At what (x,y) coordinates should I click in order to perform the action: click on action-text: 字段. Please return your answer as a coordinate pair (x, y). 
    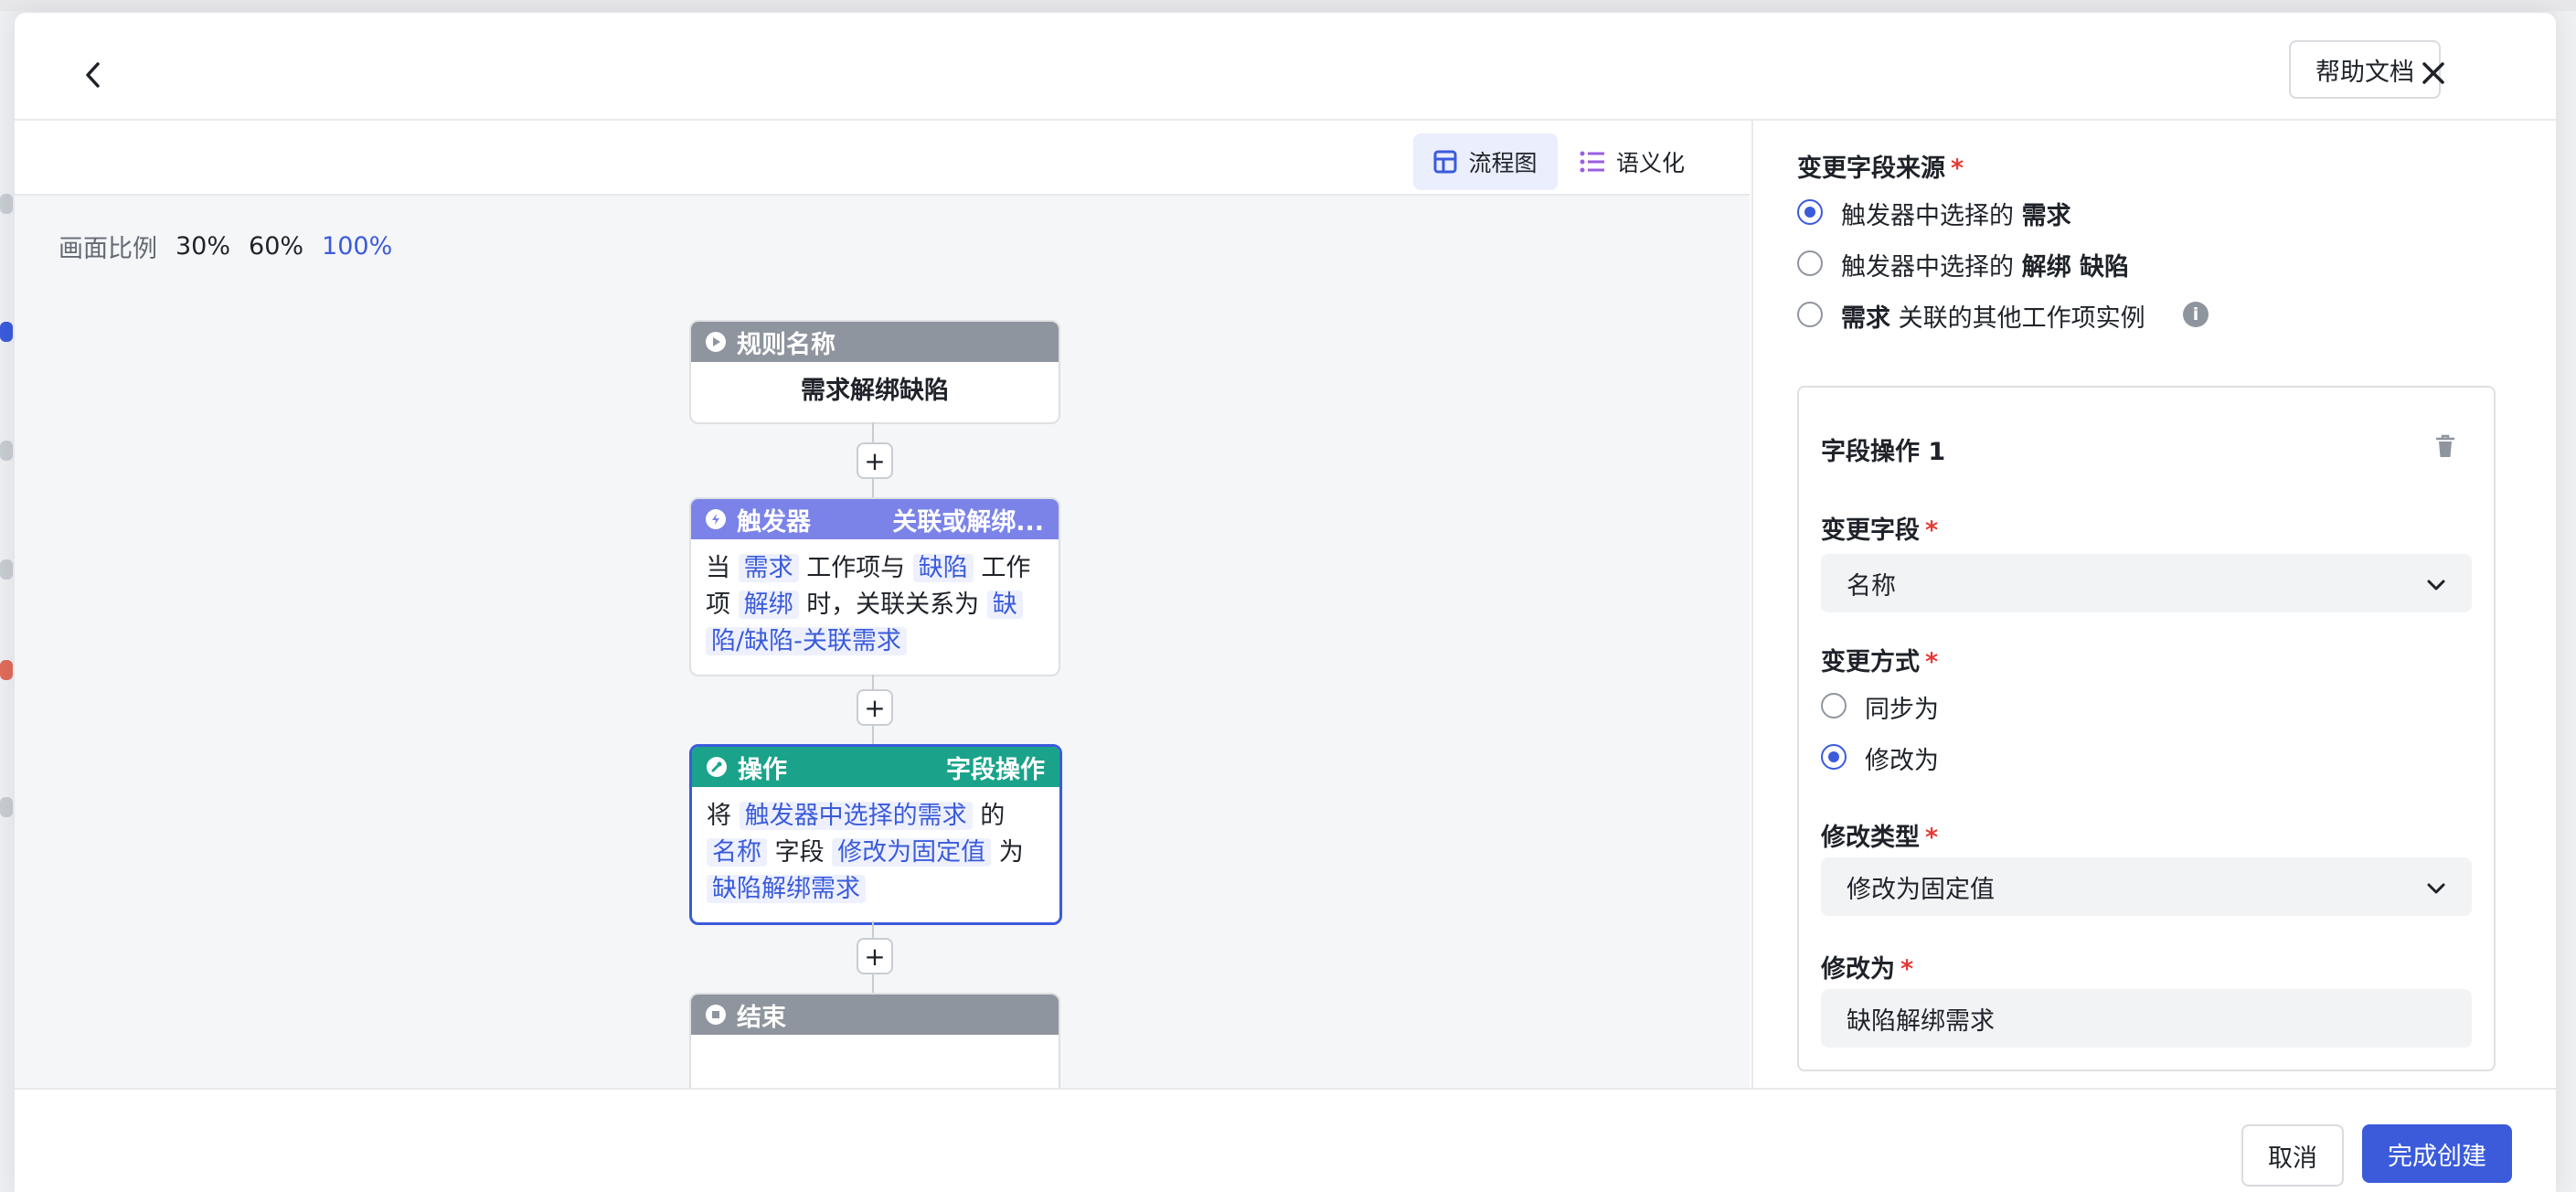
    Looking at the image, I should click on (799, 853).